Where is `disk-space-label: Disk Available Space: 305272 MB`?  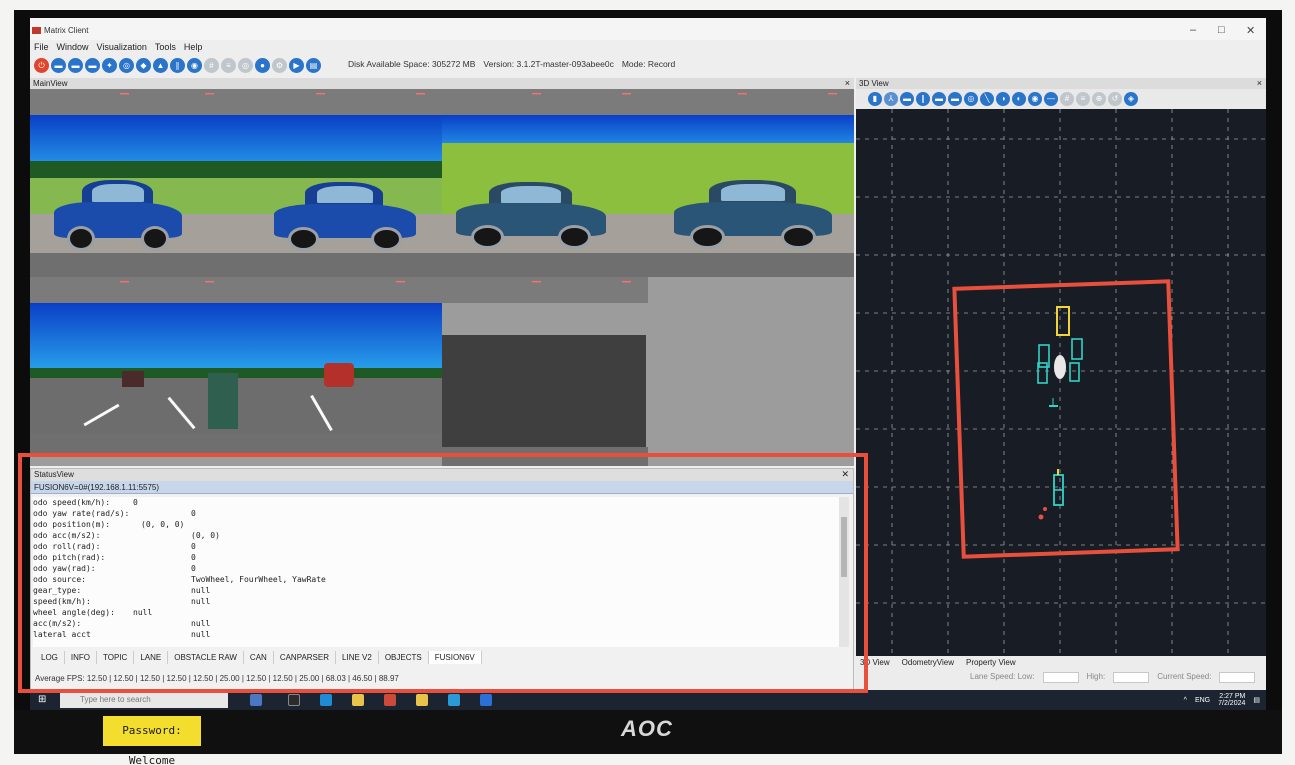
disk-space-label: Disk Available Space: 305272 MB is located at coordinates (412, 64).